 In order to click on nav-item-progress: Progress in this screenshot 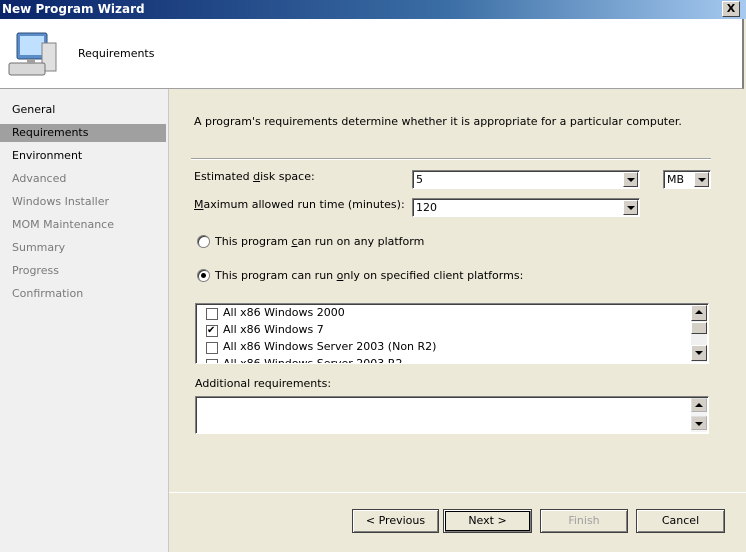, I will do `click(35, 270)`.